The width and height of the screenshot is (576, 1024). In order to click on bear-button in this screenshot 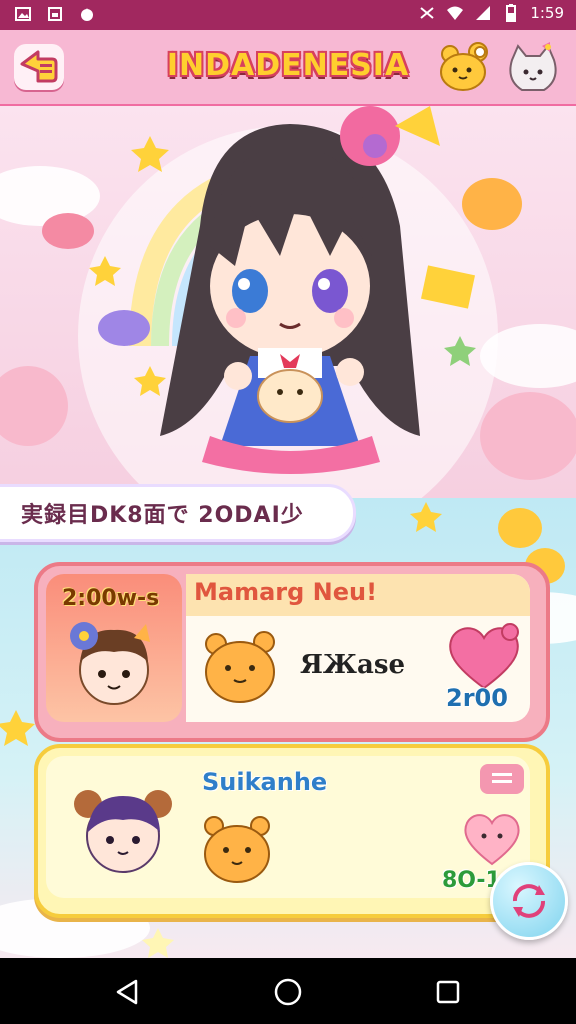, I will do `click(464, 67)`.